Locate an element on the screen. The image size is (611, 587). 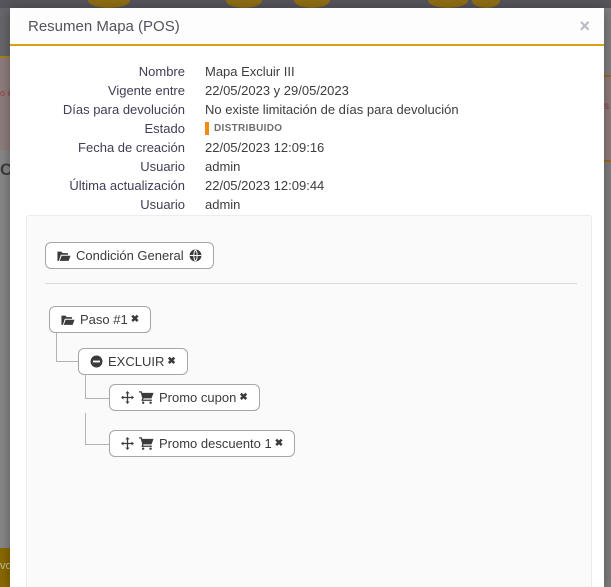
background-header-strip is located at coordinates (5, 32).